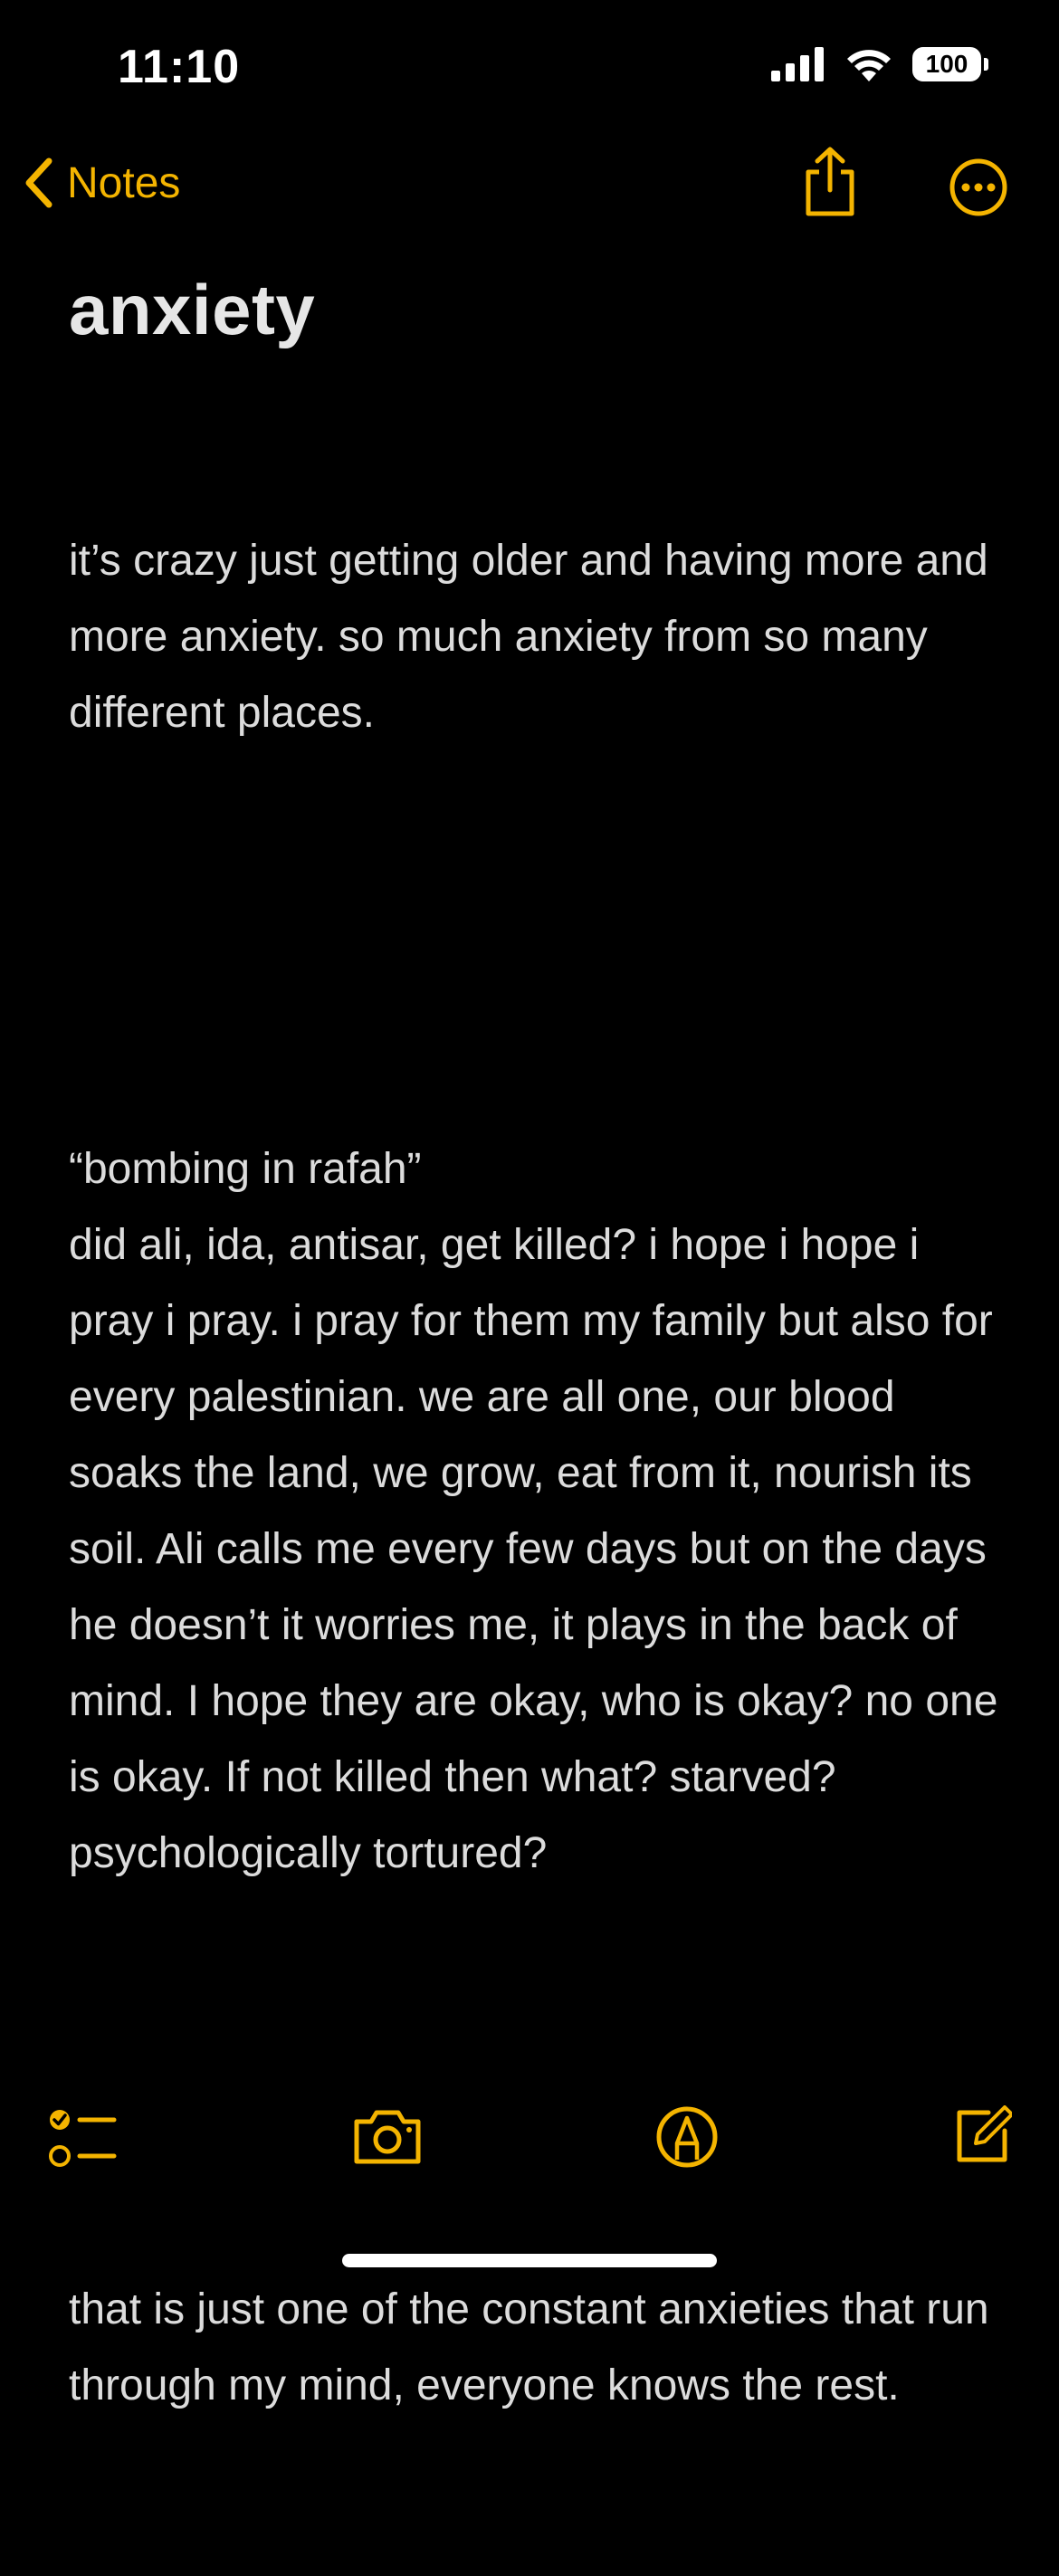 The height and width of the screenshot is (2576, 1059). I want to click on checklist-button, so click(83, 2142).